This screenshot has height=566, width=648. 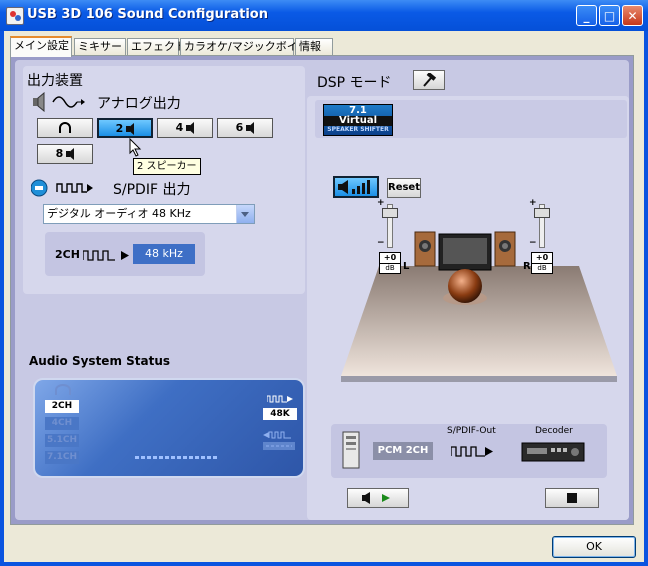 What do you see at coordinates (403, 451) in the screenshot?
I see `pcm-format-badge: PCM 2CH` at bounding box center [403, 451].